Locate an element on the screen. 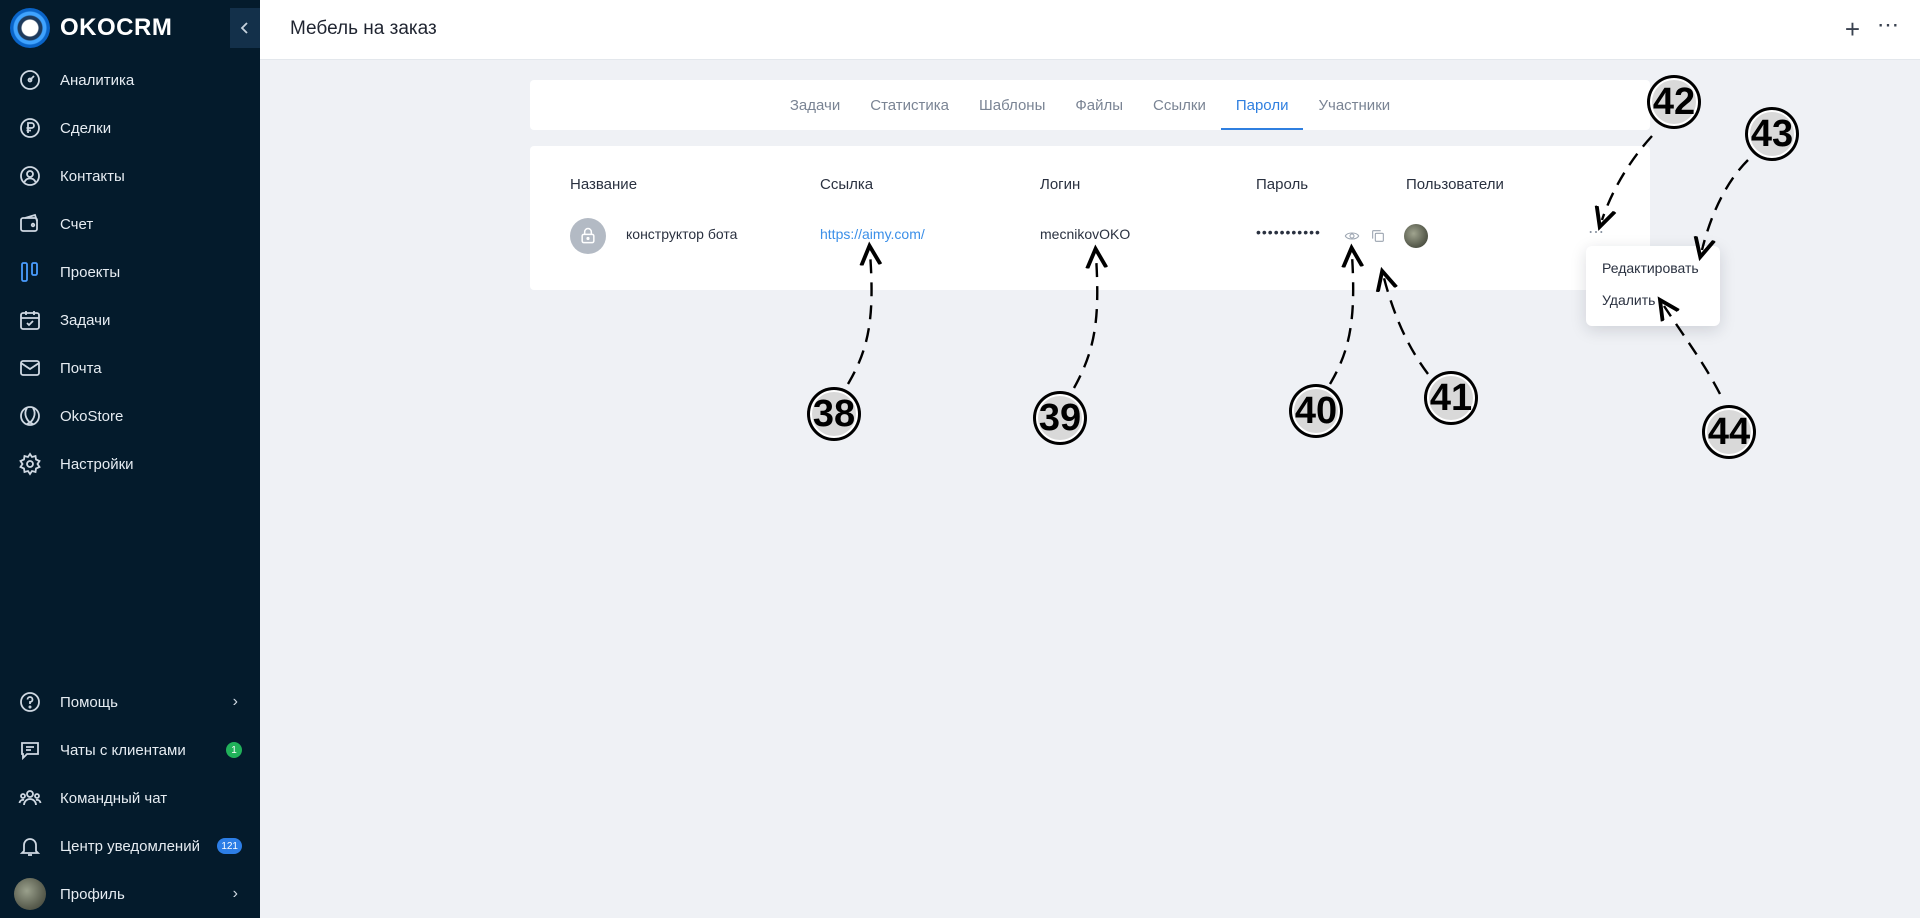 Image resolution: width=1920 pixels, height=918 pixels. callout-43: 43 is located at coordinates (1772, 134).